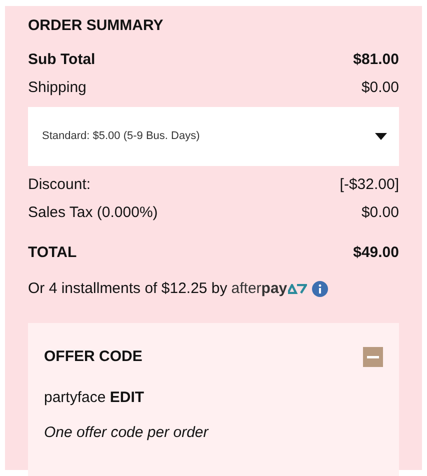  Describe the element at coordinates (373, 357) in the screenshot. I see `collapse-icon` at that location.